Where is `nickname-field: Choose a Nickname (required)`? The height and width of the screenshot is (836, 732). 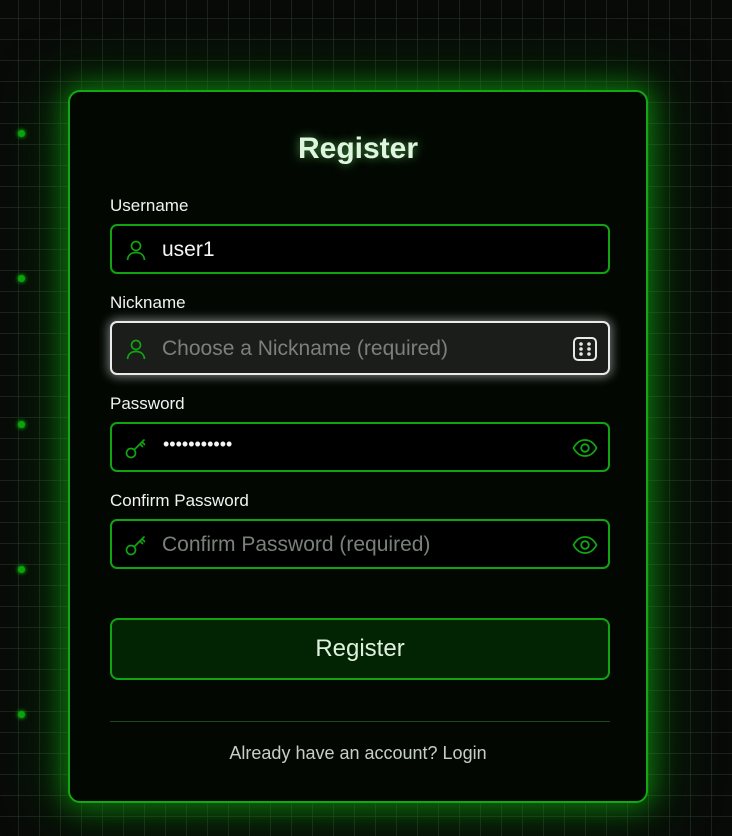
nickname-field: Choose a Nickname (required) is located at coordinates (360, 348).